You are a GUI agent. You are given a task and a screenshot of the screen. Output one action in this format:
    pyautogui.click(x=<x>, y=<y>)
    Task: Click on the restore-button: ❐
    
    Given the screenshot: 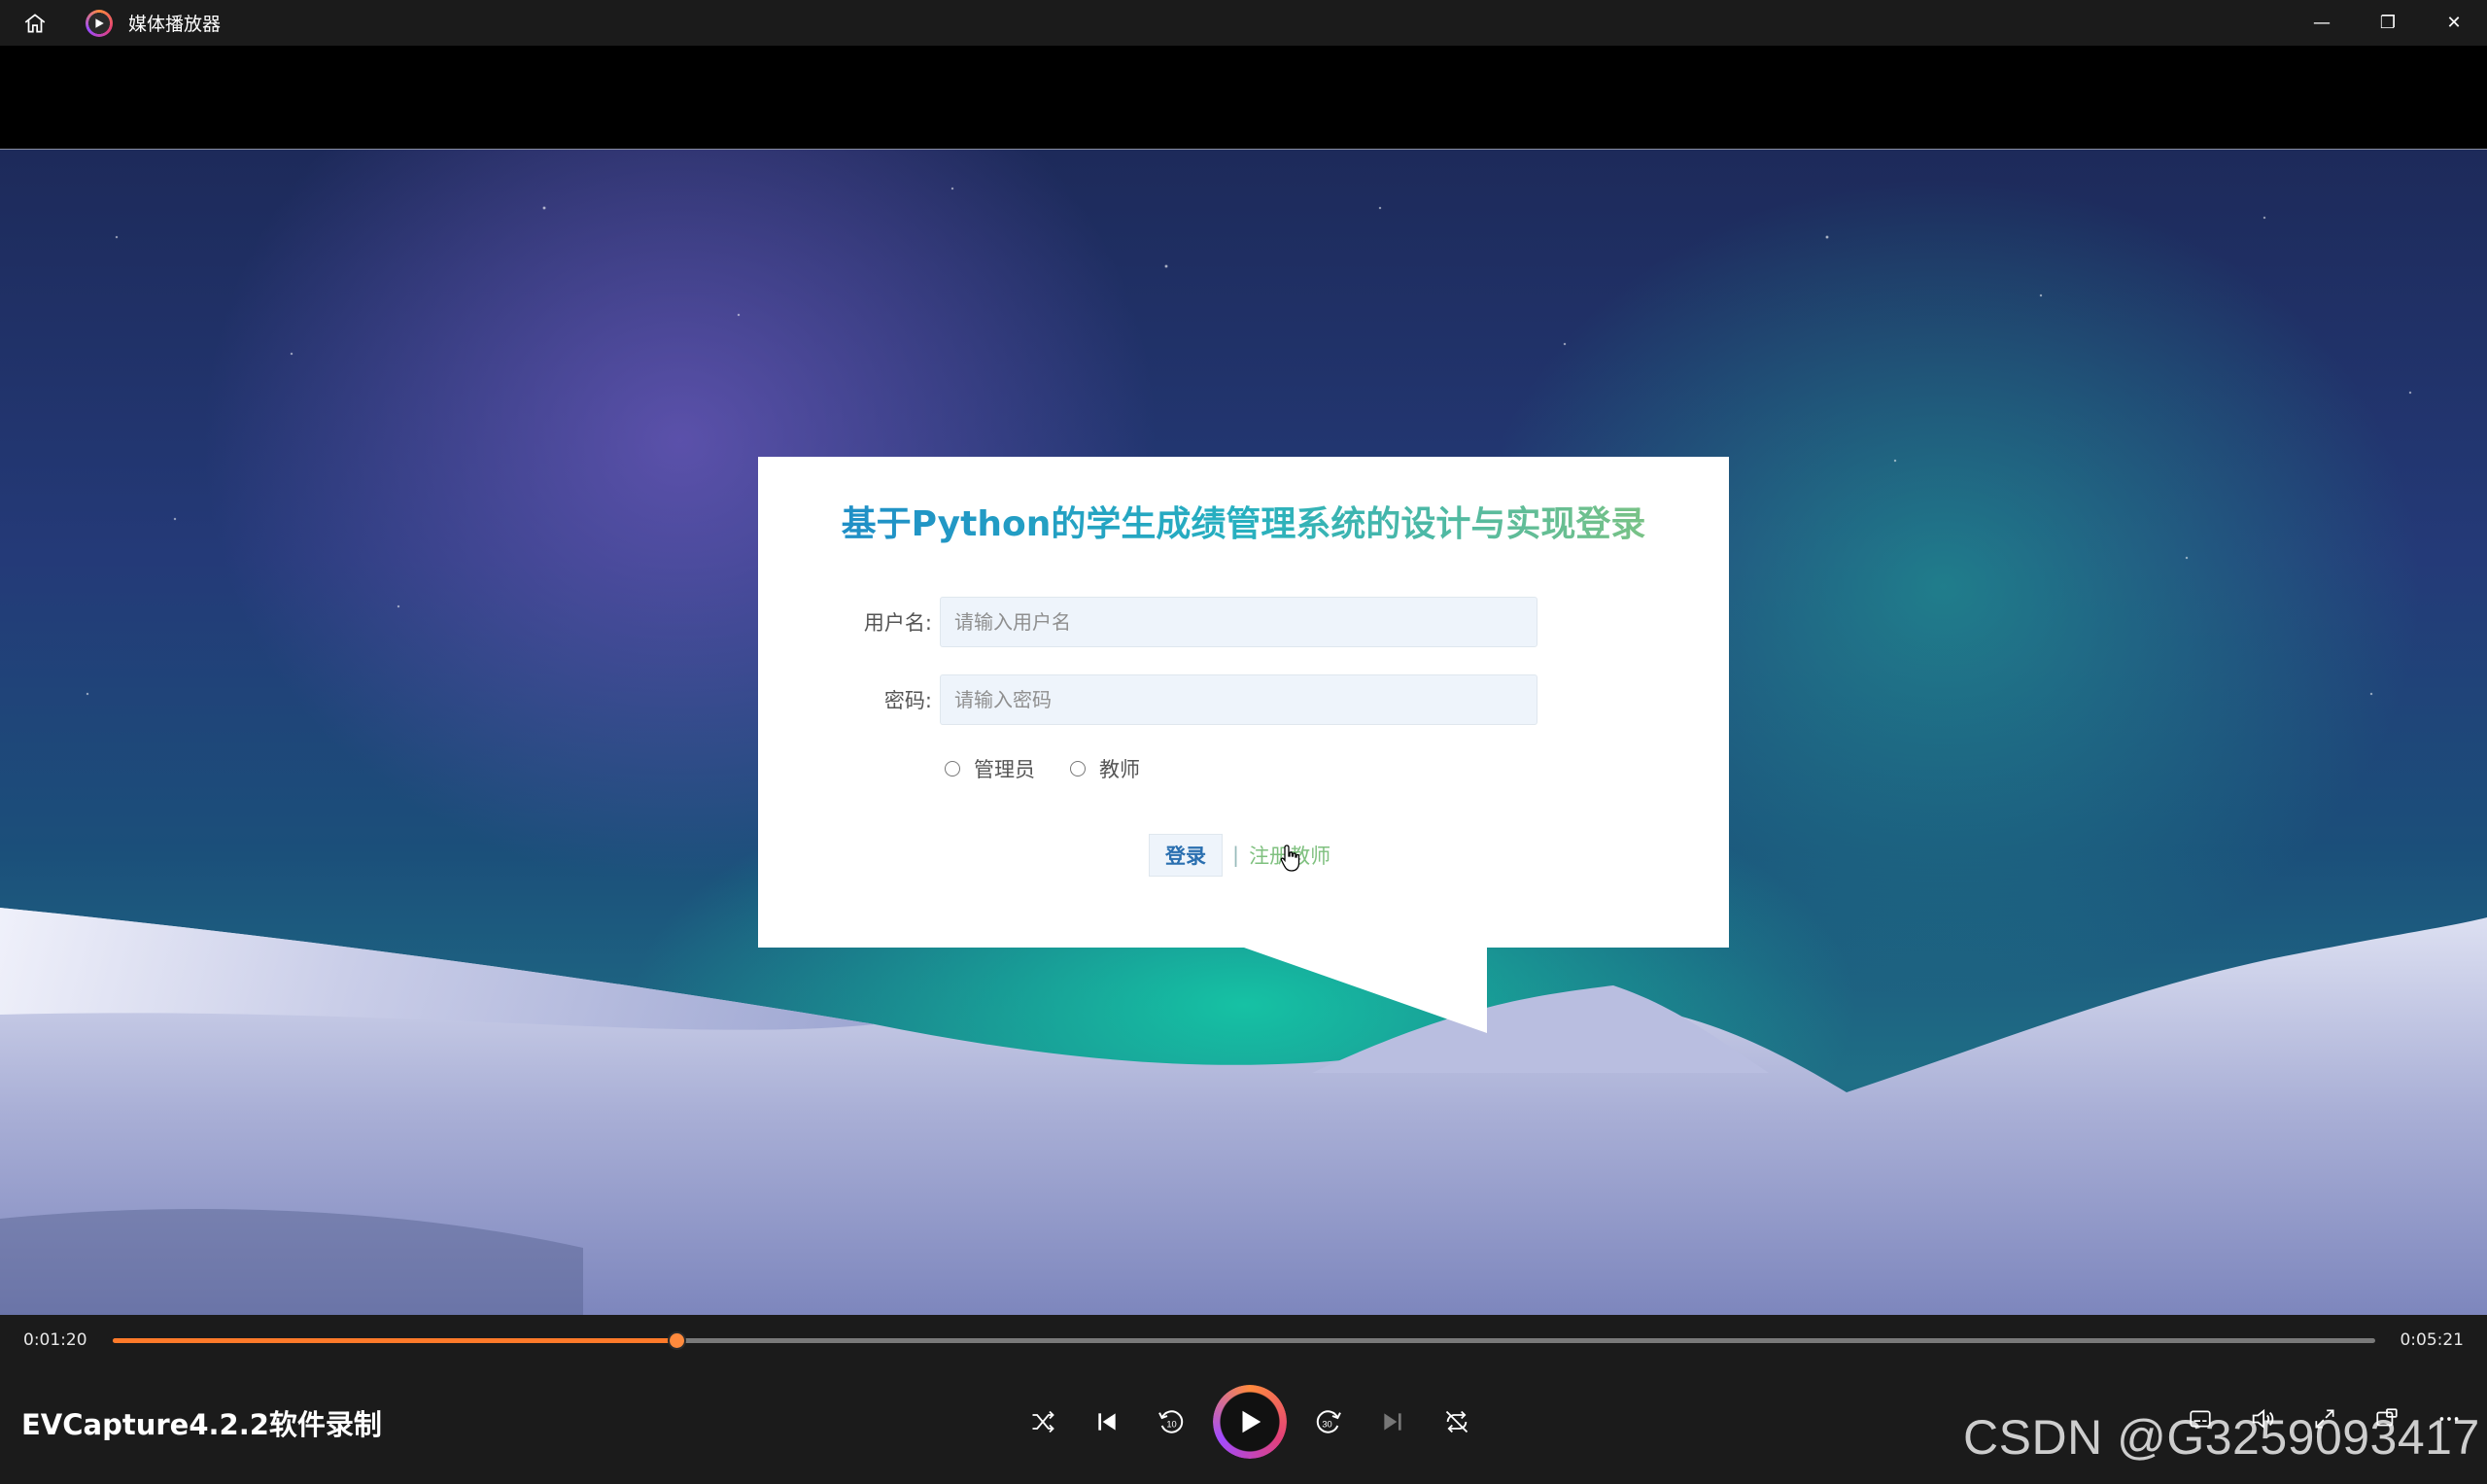 What is the action you would take?
    pyautogui.click(x=2388, y=23)
    